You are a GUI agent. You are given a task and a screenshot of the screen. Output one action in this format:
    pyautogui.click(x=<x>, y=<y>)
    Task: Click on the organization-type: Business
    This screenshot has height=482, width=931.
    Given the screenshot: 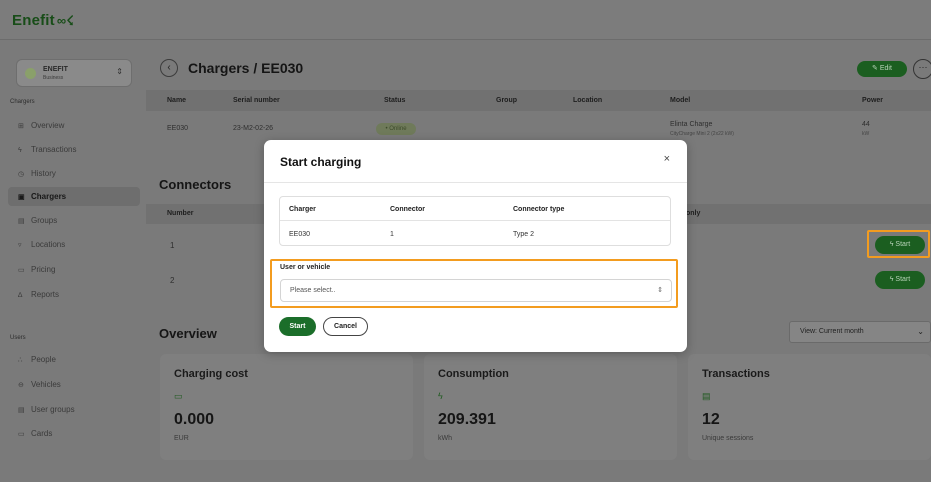 What is the action you would take?
    pyautogui.click(x=53, y=78)
    